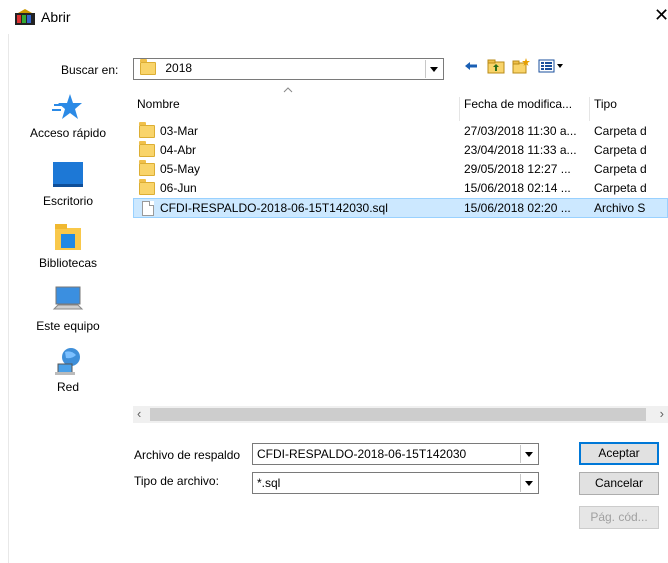 This screenshot has height=563, width=668. I want to click on up-folder-icon, so click(496, 67).